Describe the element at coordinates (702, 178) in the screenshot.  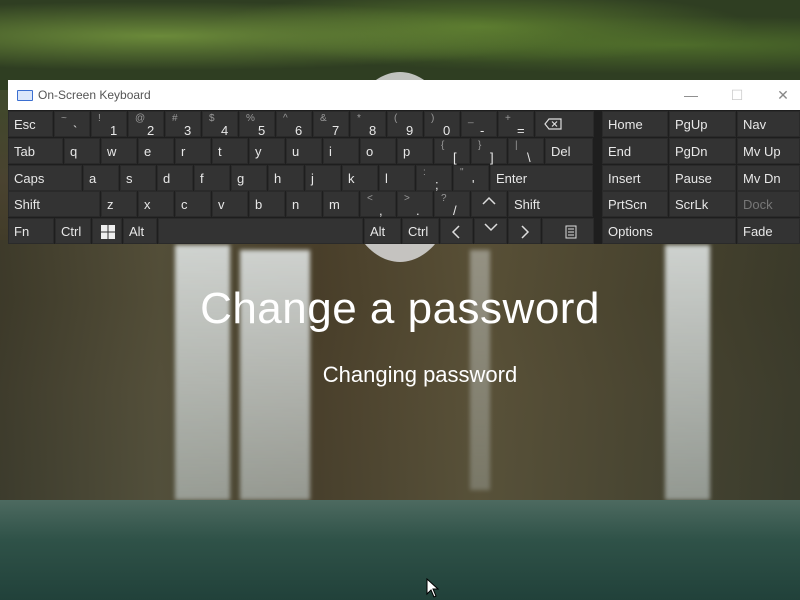
I see `key-pause: Pause` at that location.